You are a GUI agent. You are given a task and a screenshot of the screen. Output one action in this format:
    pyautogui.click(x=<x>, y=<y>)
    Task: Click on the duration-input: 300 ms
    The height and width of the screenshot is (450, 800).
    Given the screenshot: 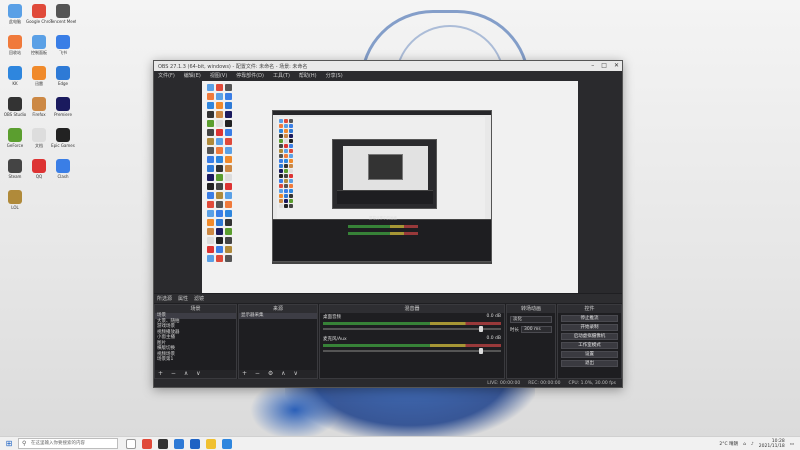 What is the action you would take?
    pyautogui.click(x=536, y=329)
    